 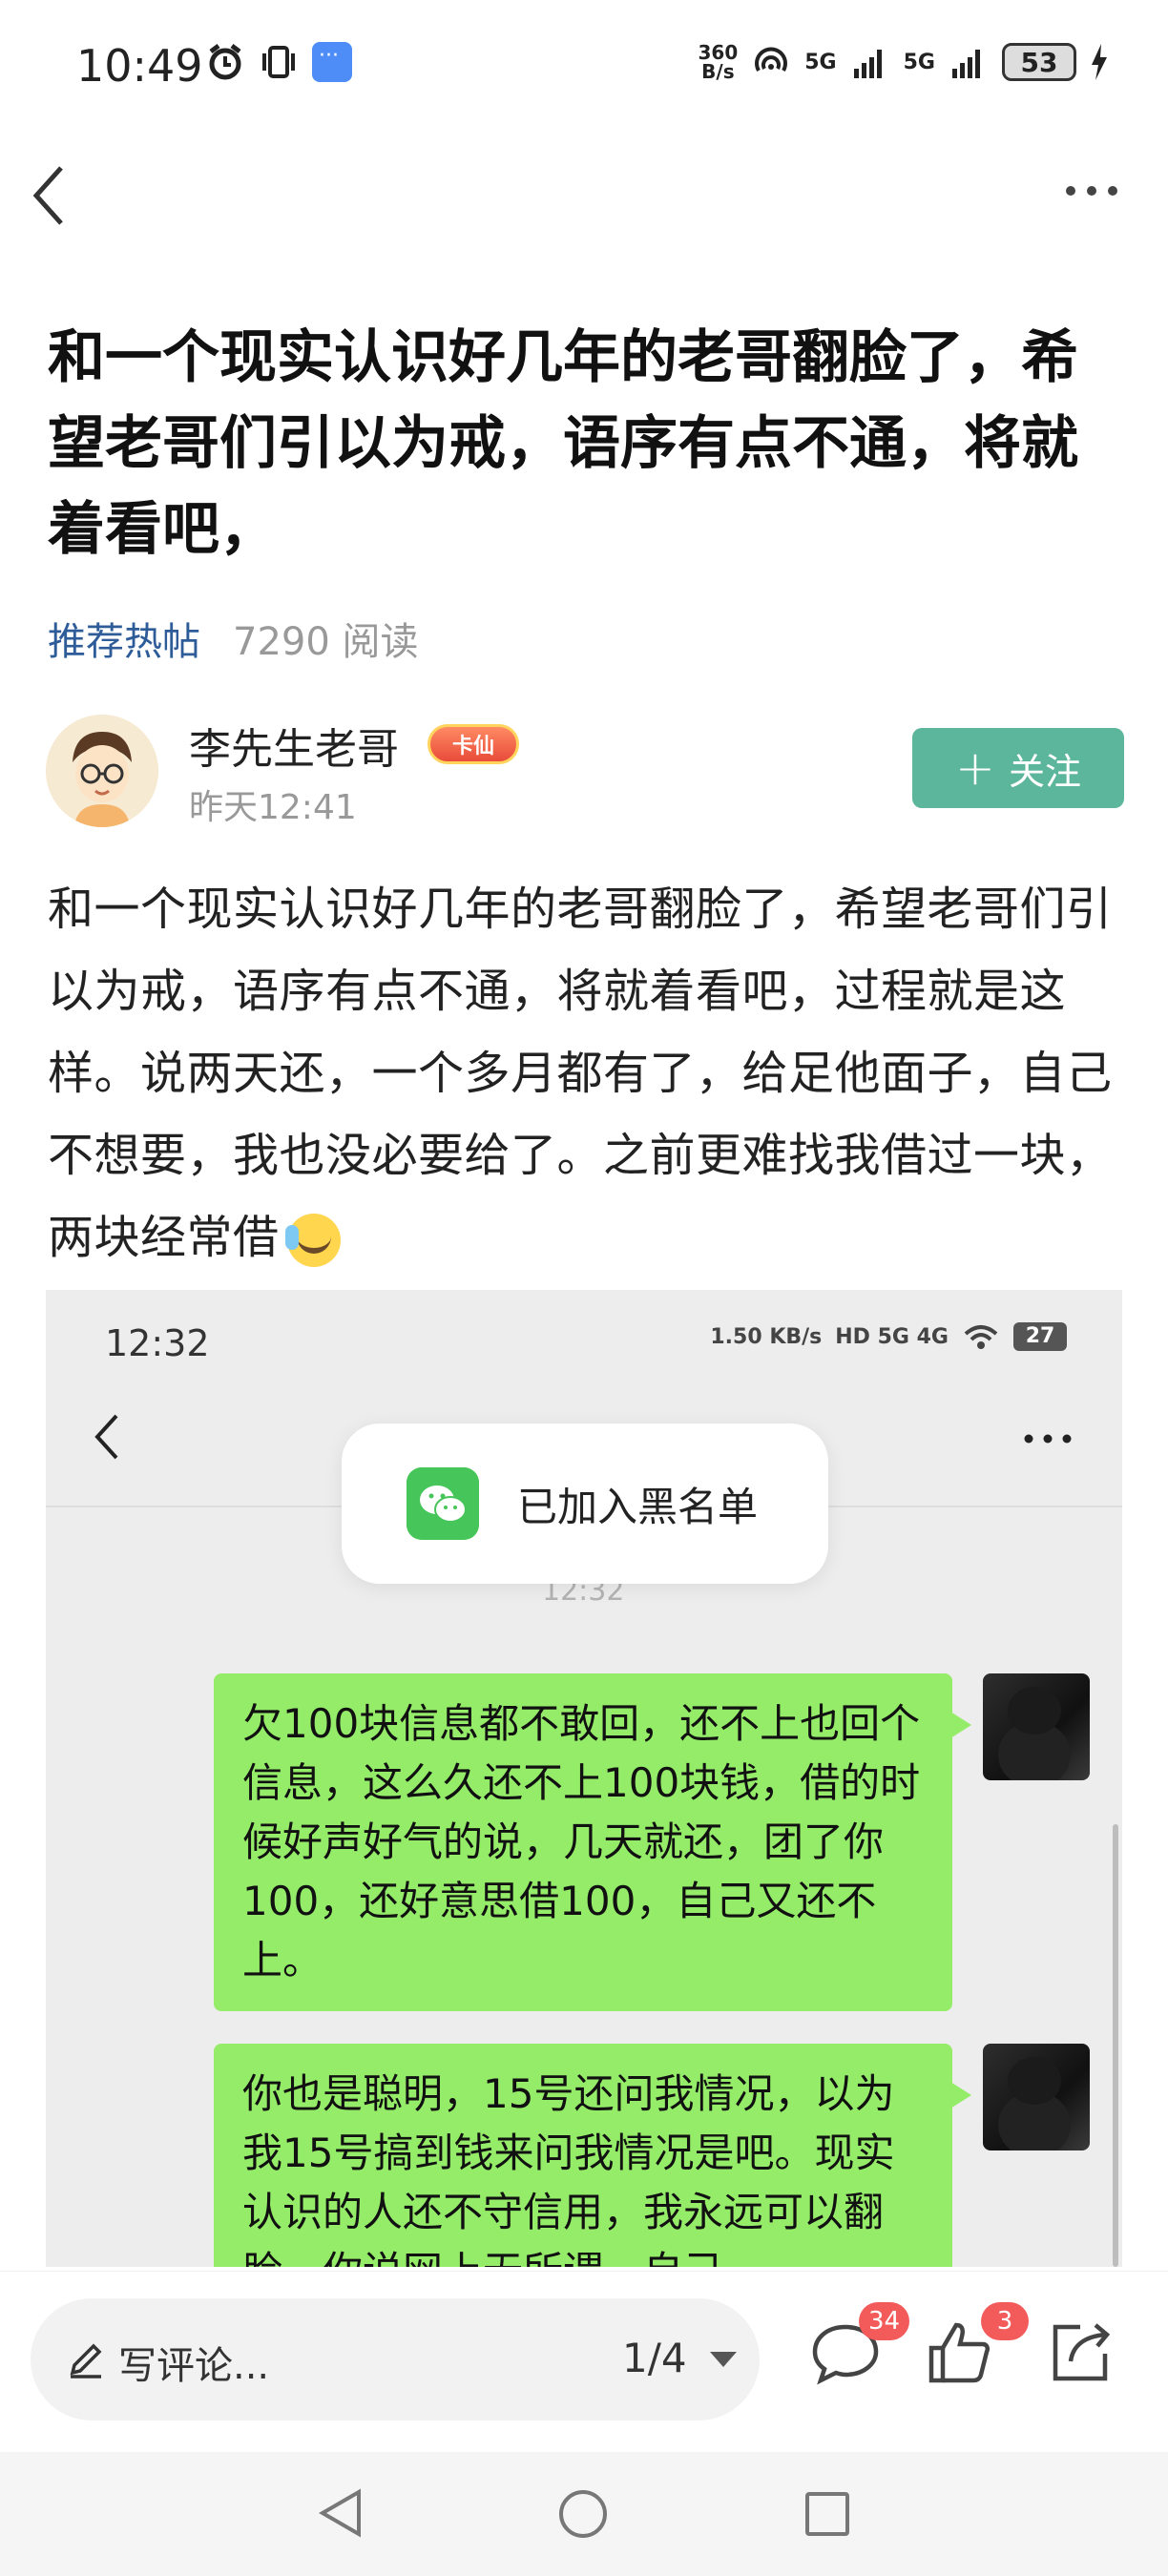 I want to click on share-icon, so click(x=1080, y=2352).